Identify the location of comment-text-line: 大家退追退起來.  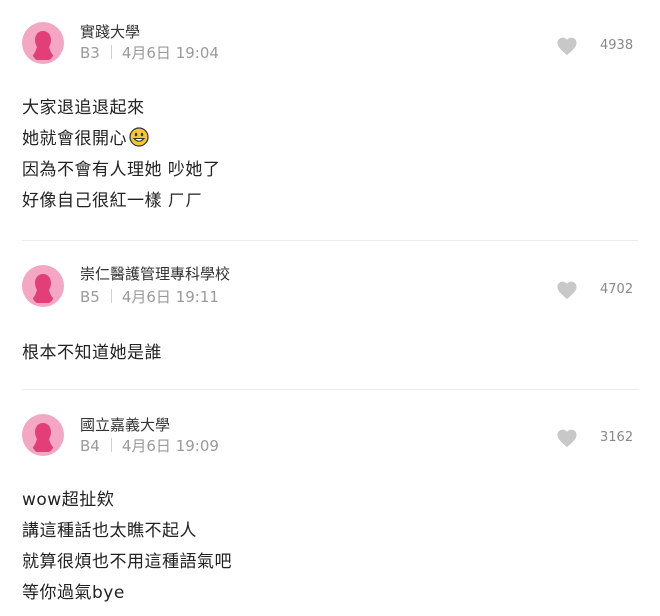
(83, 108).